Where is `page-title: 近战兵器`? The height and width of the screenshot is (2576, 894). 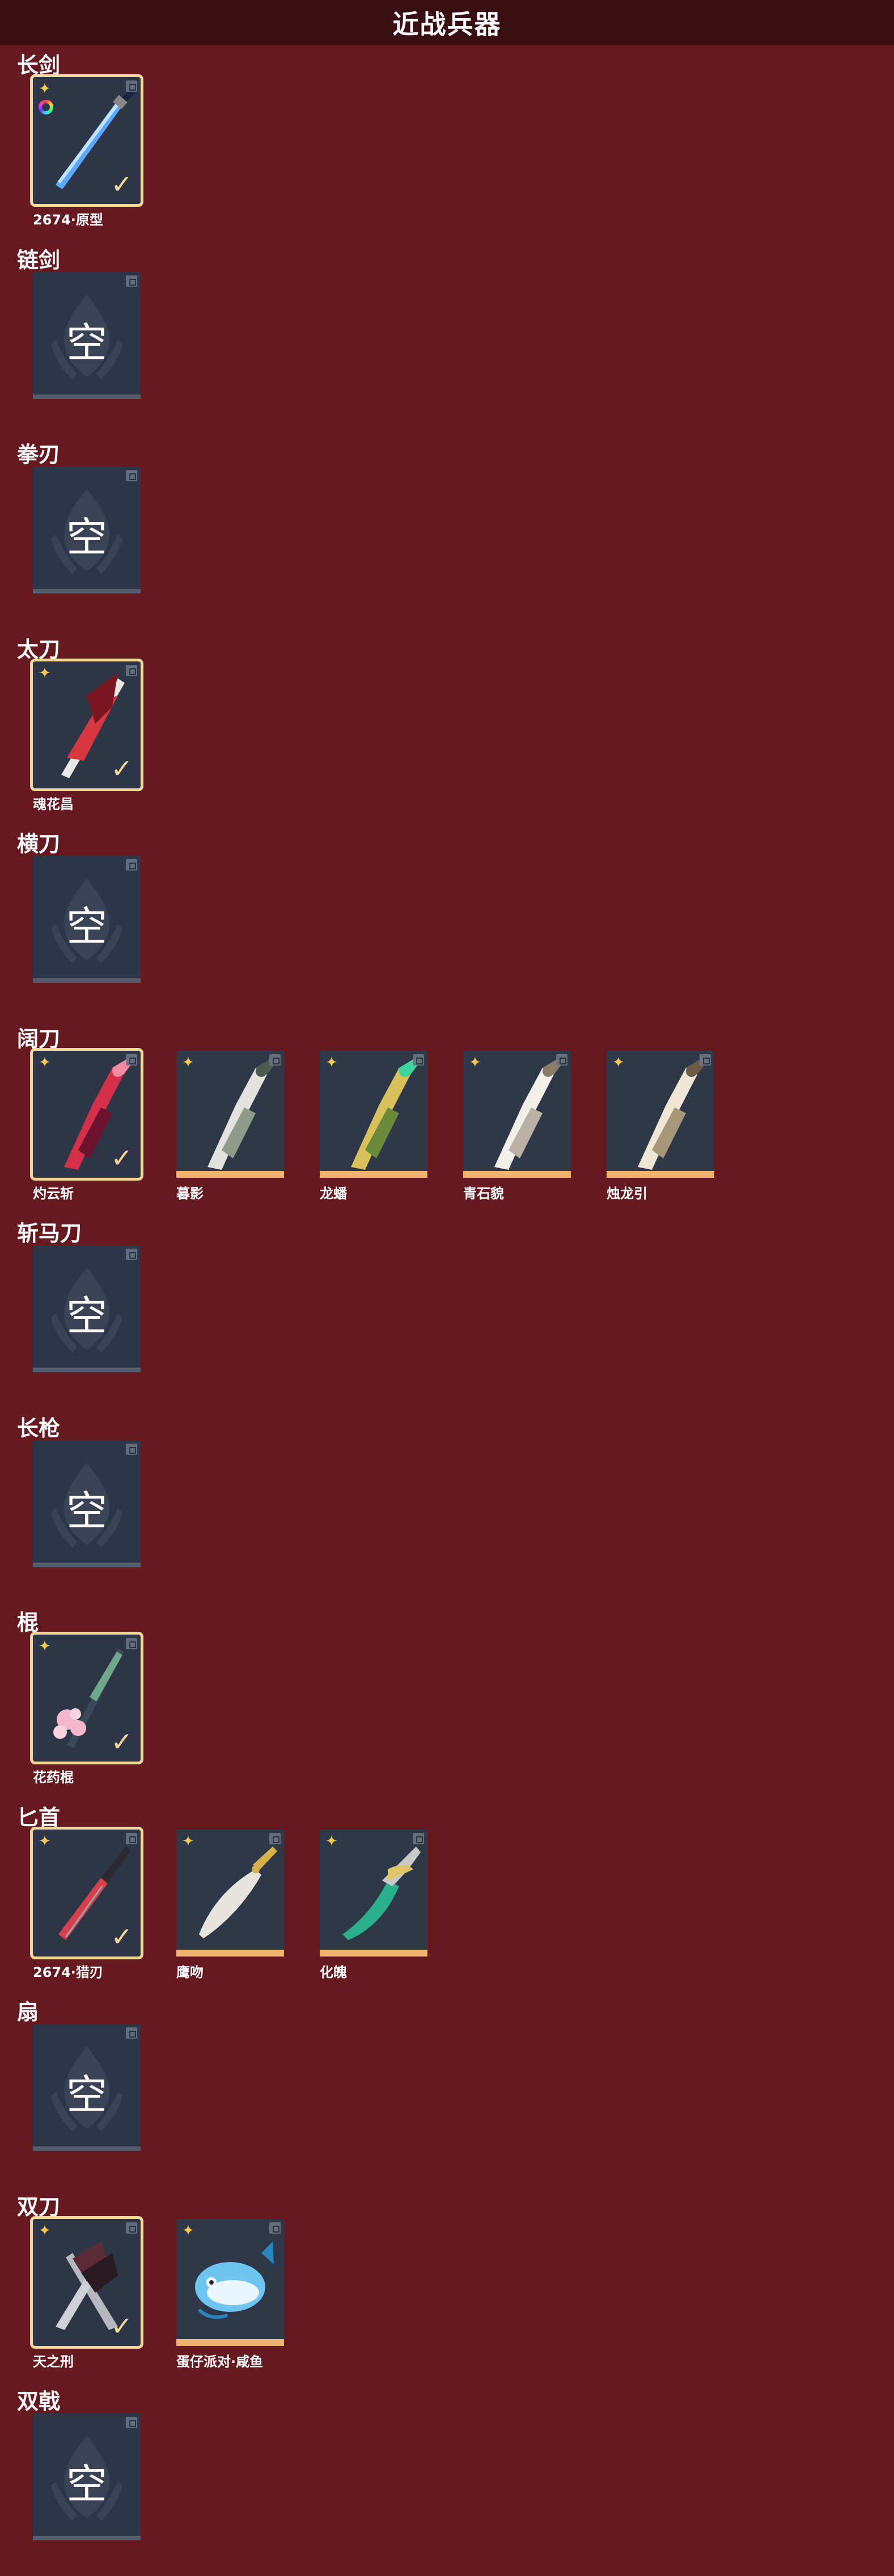
page-title: 近战兵器 is located at coordinates (447, 24).